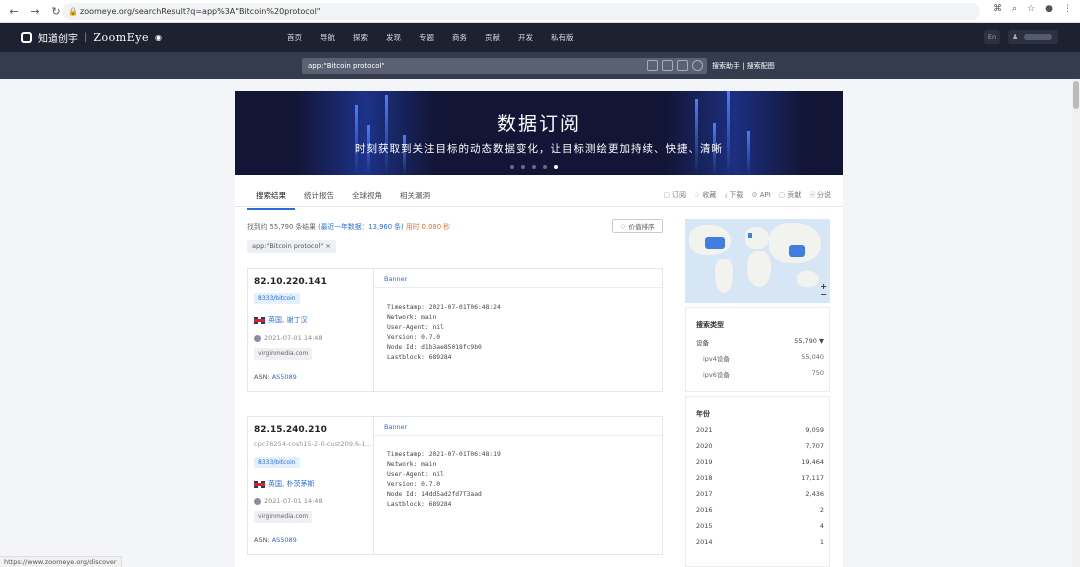 The height and width of the screenshot is (567, 1080). What do you see at coordinates (1031, 9) in the screenshot?
I see `bookmark-star-icon: ☆` at bounding box center [1031, 9].